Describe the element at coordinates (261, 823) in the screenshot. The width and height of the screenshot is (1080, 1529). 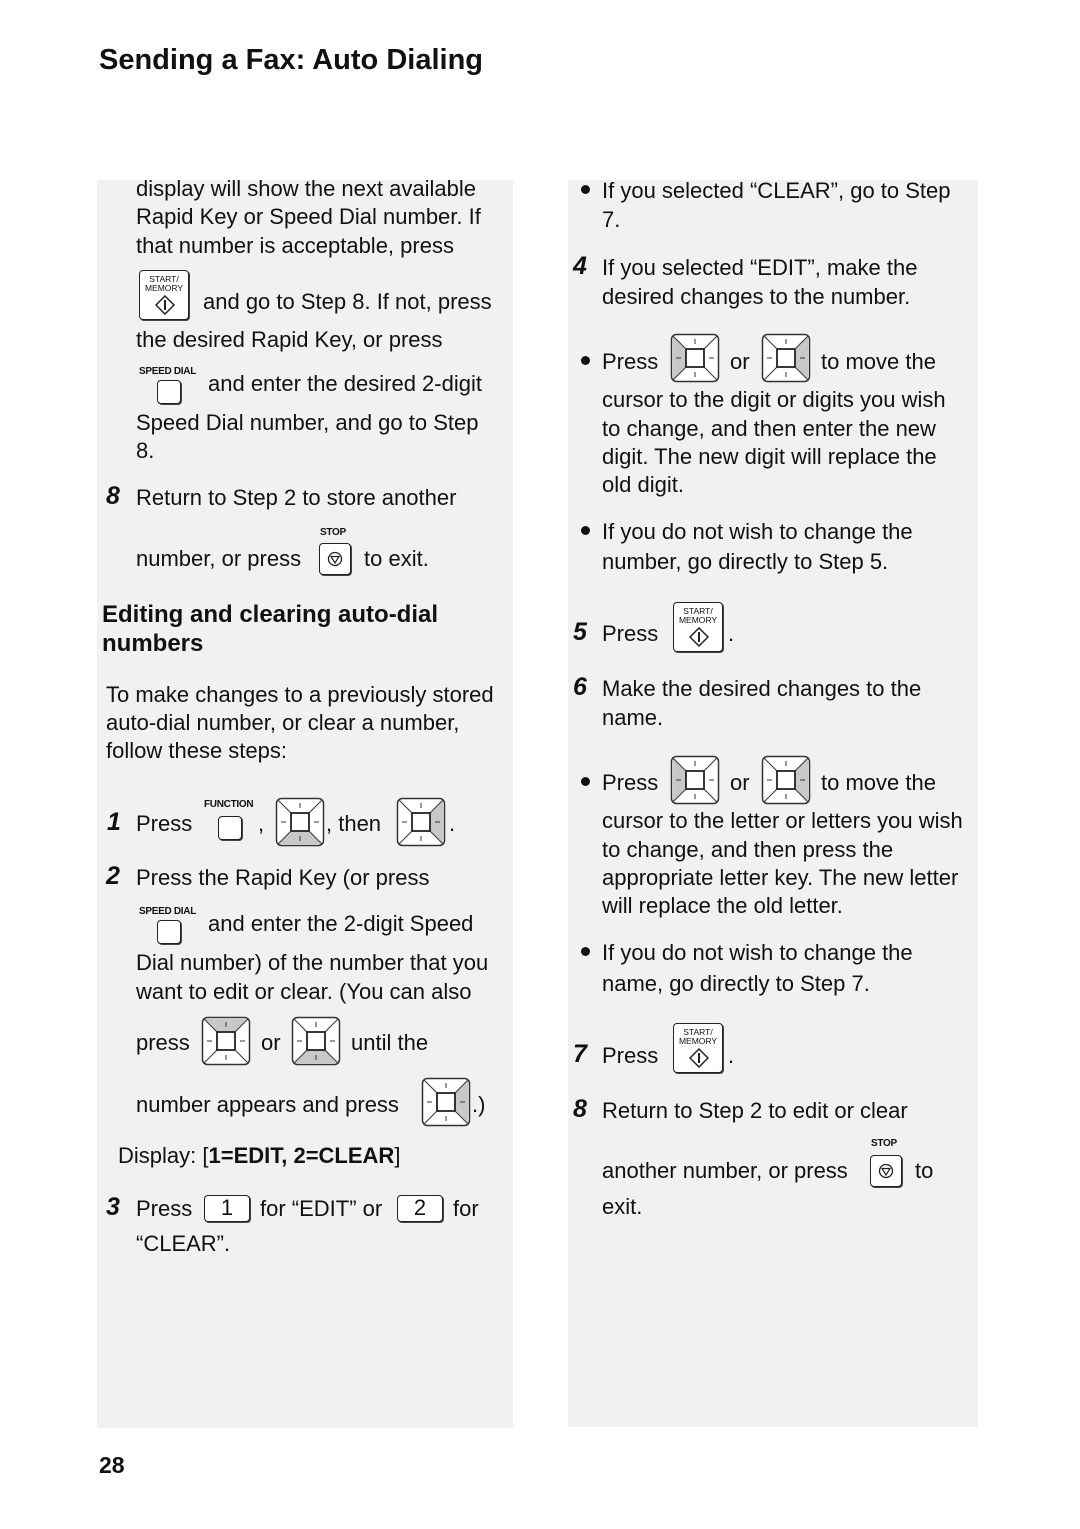
I see `text-line: ,` at that location.